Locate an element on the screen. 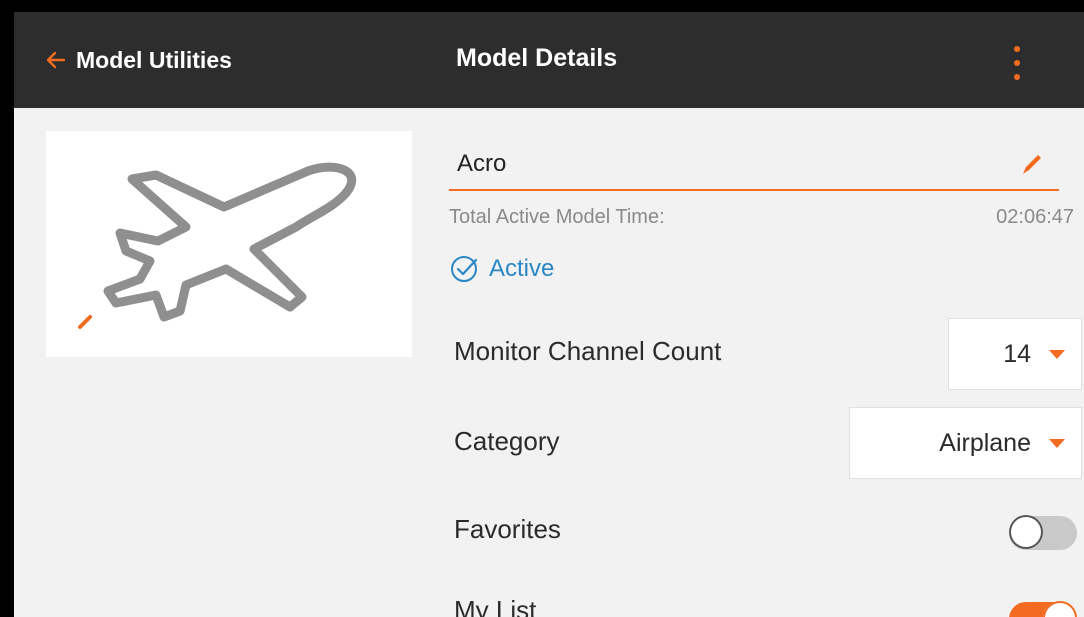 The image size is (1084, 617). category-value: Airplane is located at coordinates (985, 442).